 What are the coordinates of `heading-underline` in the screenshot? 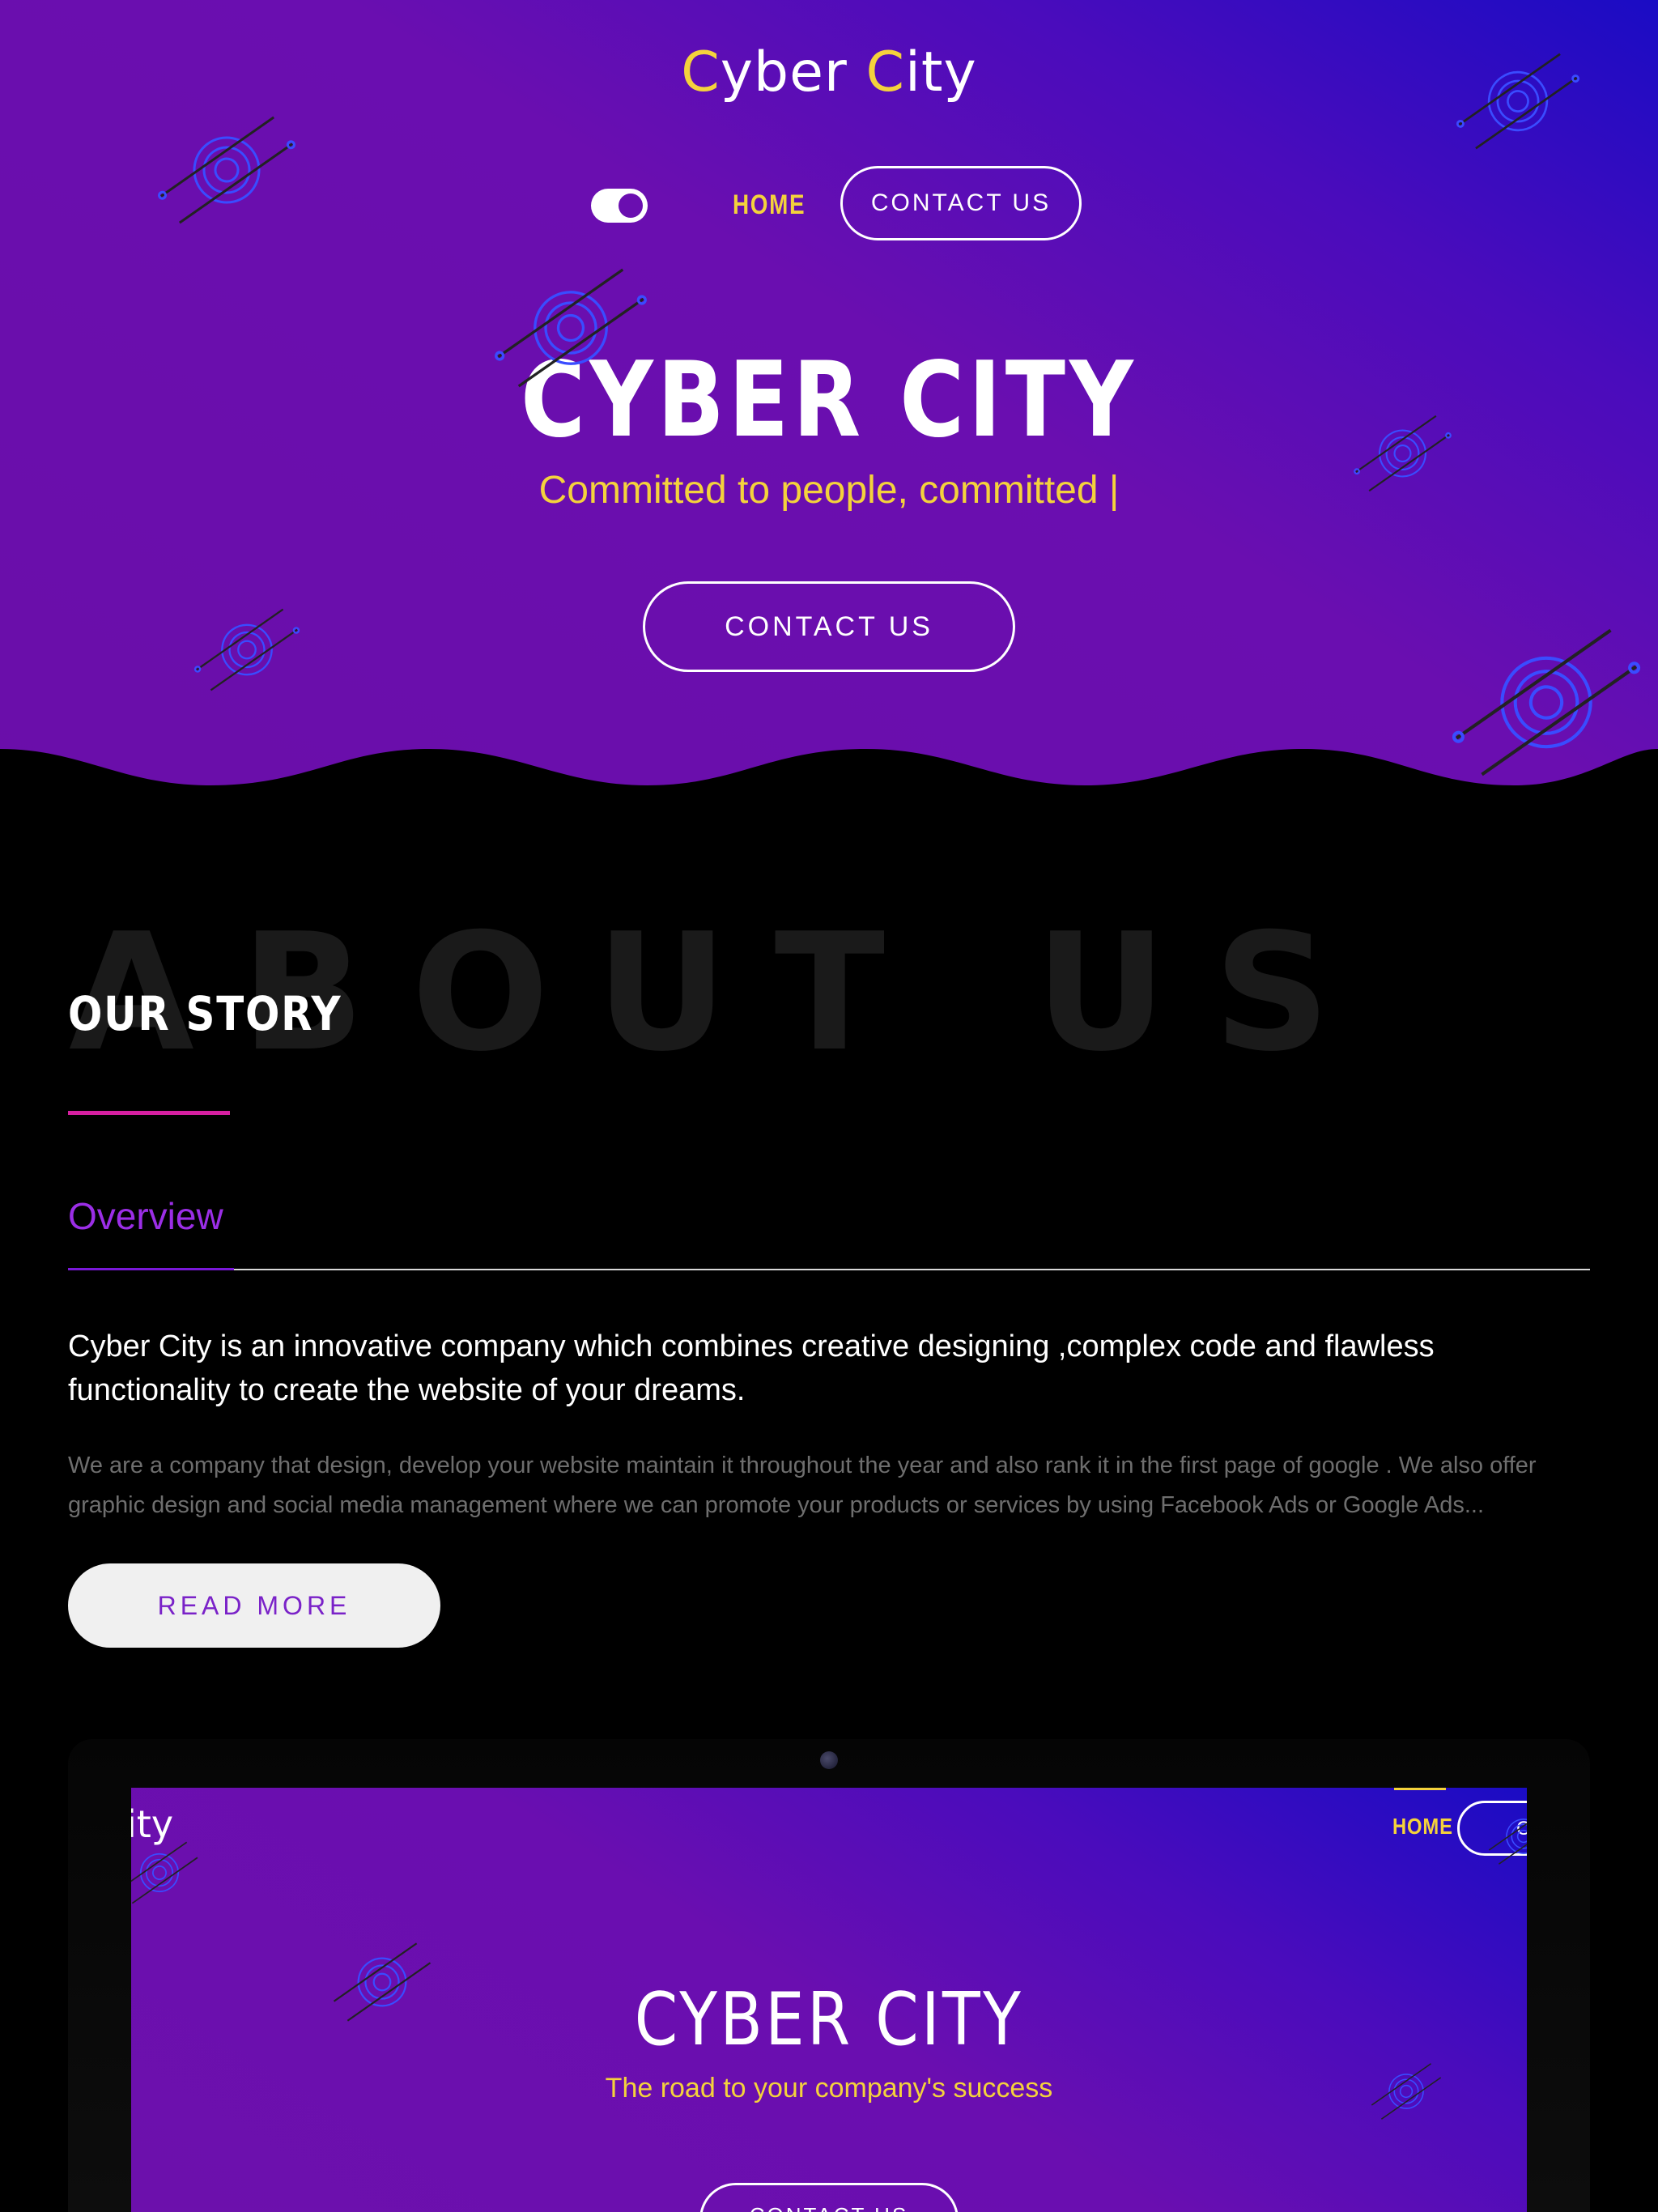 It's located at (149, 1113).